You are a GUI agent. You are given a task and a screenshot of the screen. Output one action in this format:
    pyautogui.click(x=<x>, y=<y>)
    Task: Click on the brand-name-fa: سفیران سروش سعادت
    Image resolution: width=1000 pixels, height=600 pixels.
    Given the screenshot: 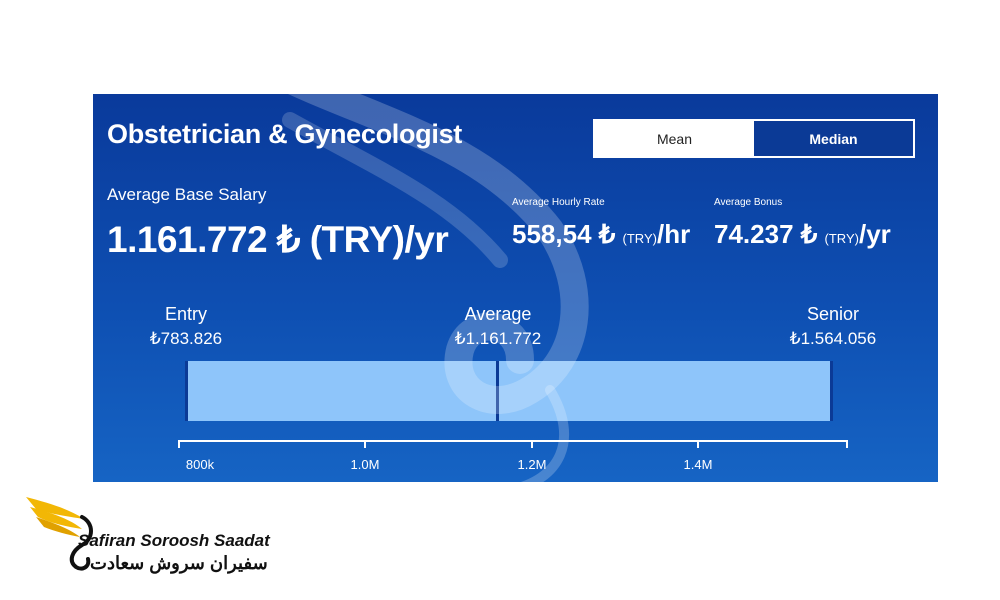 What is the action you would take?
    pyautogui.click(x=179, y=563)
    